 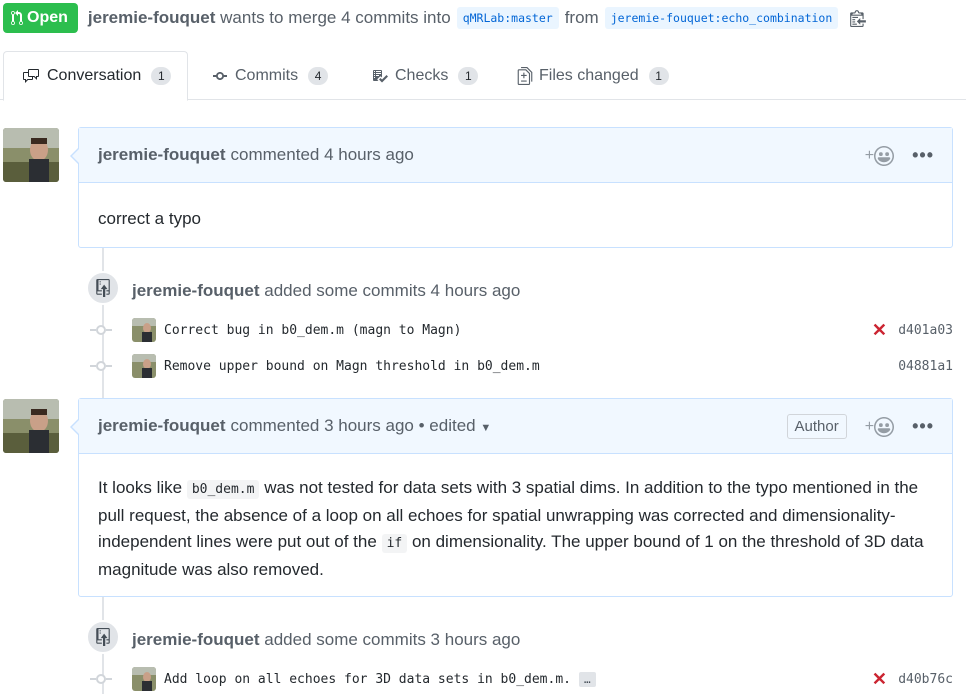 I want to click on tab-label: Conversation, so click(x=94, y=75).